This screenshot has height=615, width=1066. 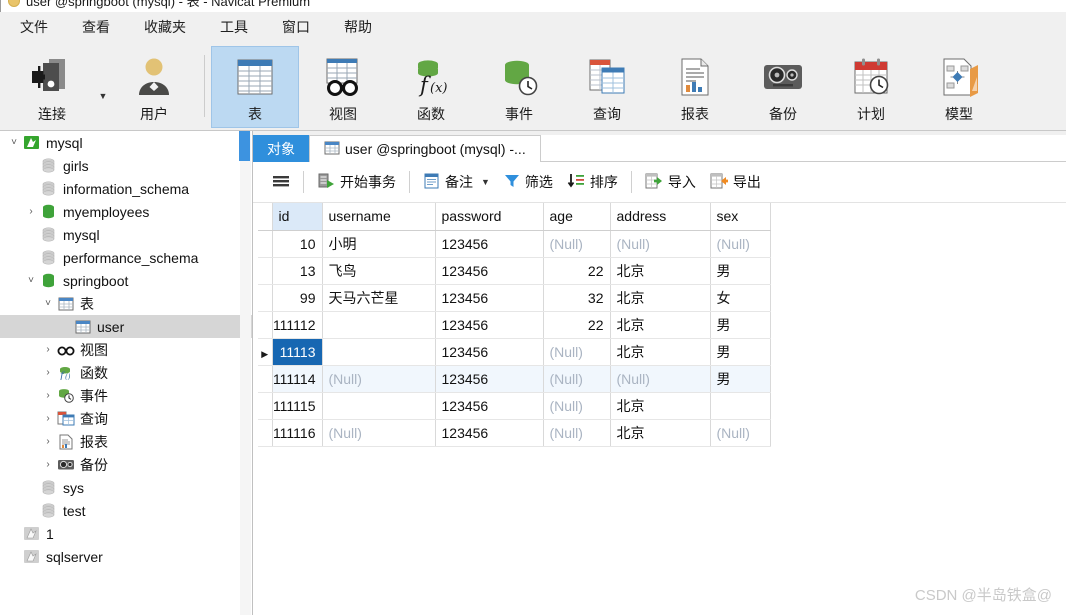 I want to click on tree-item--: › 查询, so click(x=126, y=418).